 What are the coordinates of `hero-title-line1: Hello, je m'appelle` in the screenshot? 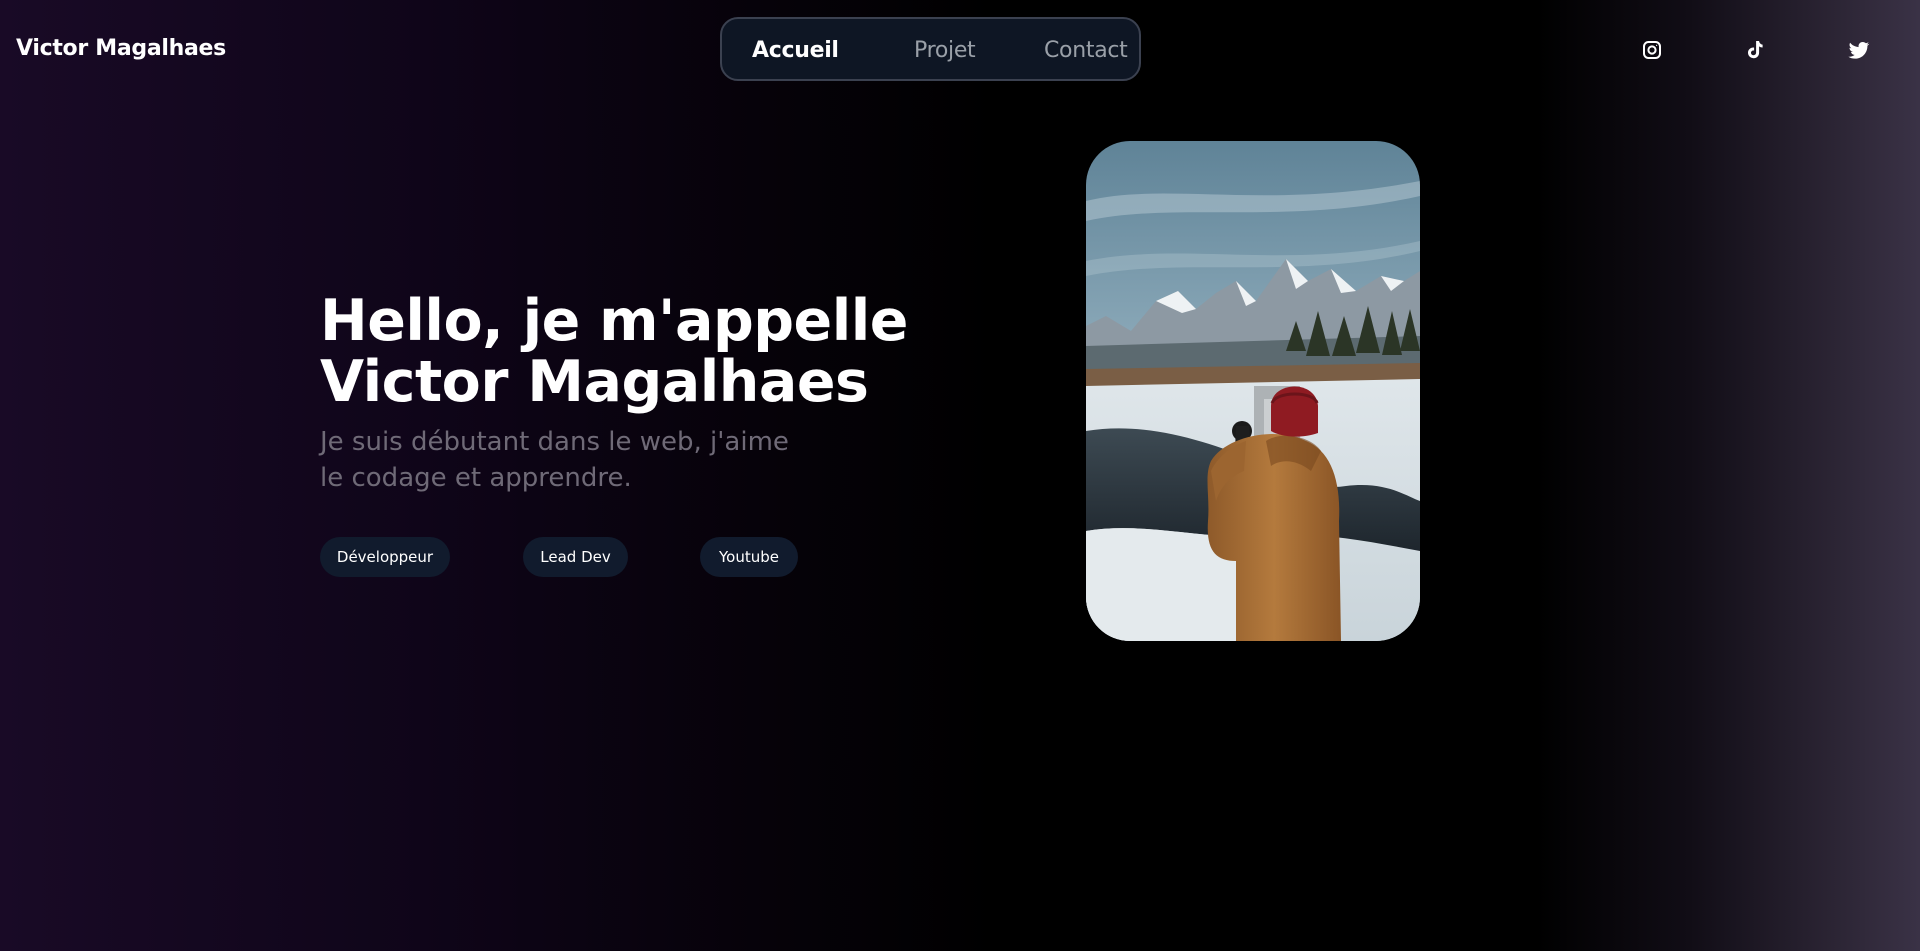 It's located at (614, 321).